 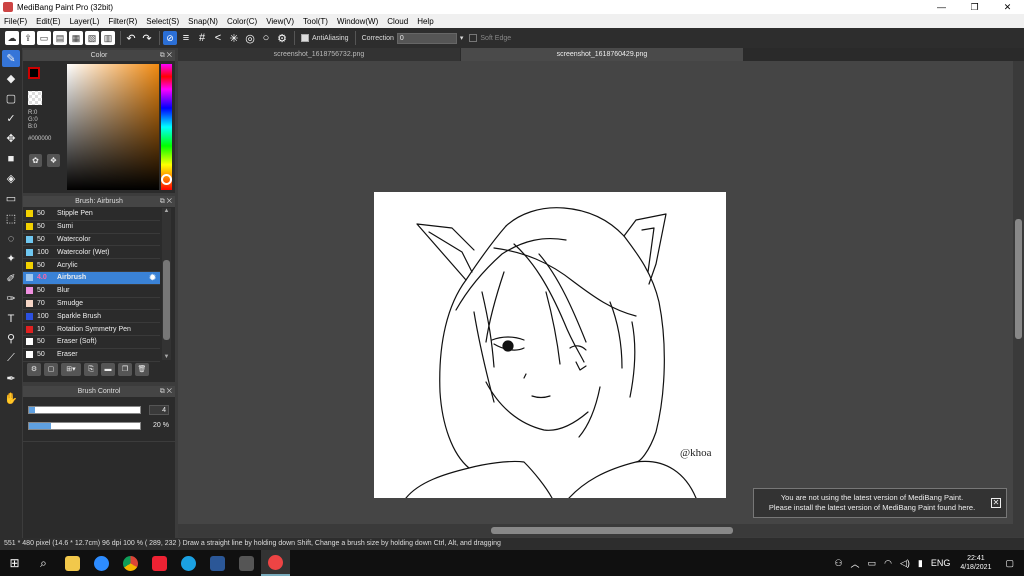 I want to click on chevron-down-icon: ▾, so click(x=462, y=38).